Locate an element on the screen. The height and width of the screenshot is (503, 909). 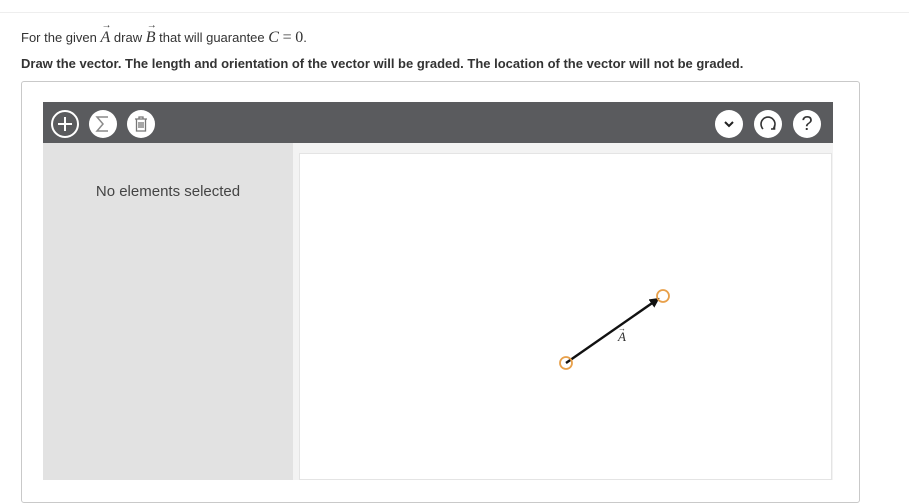
reset-icon is located at coordinates (768, 123).